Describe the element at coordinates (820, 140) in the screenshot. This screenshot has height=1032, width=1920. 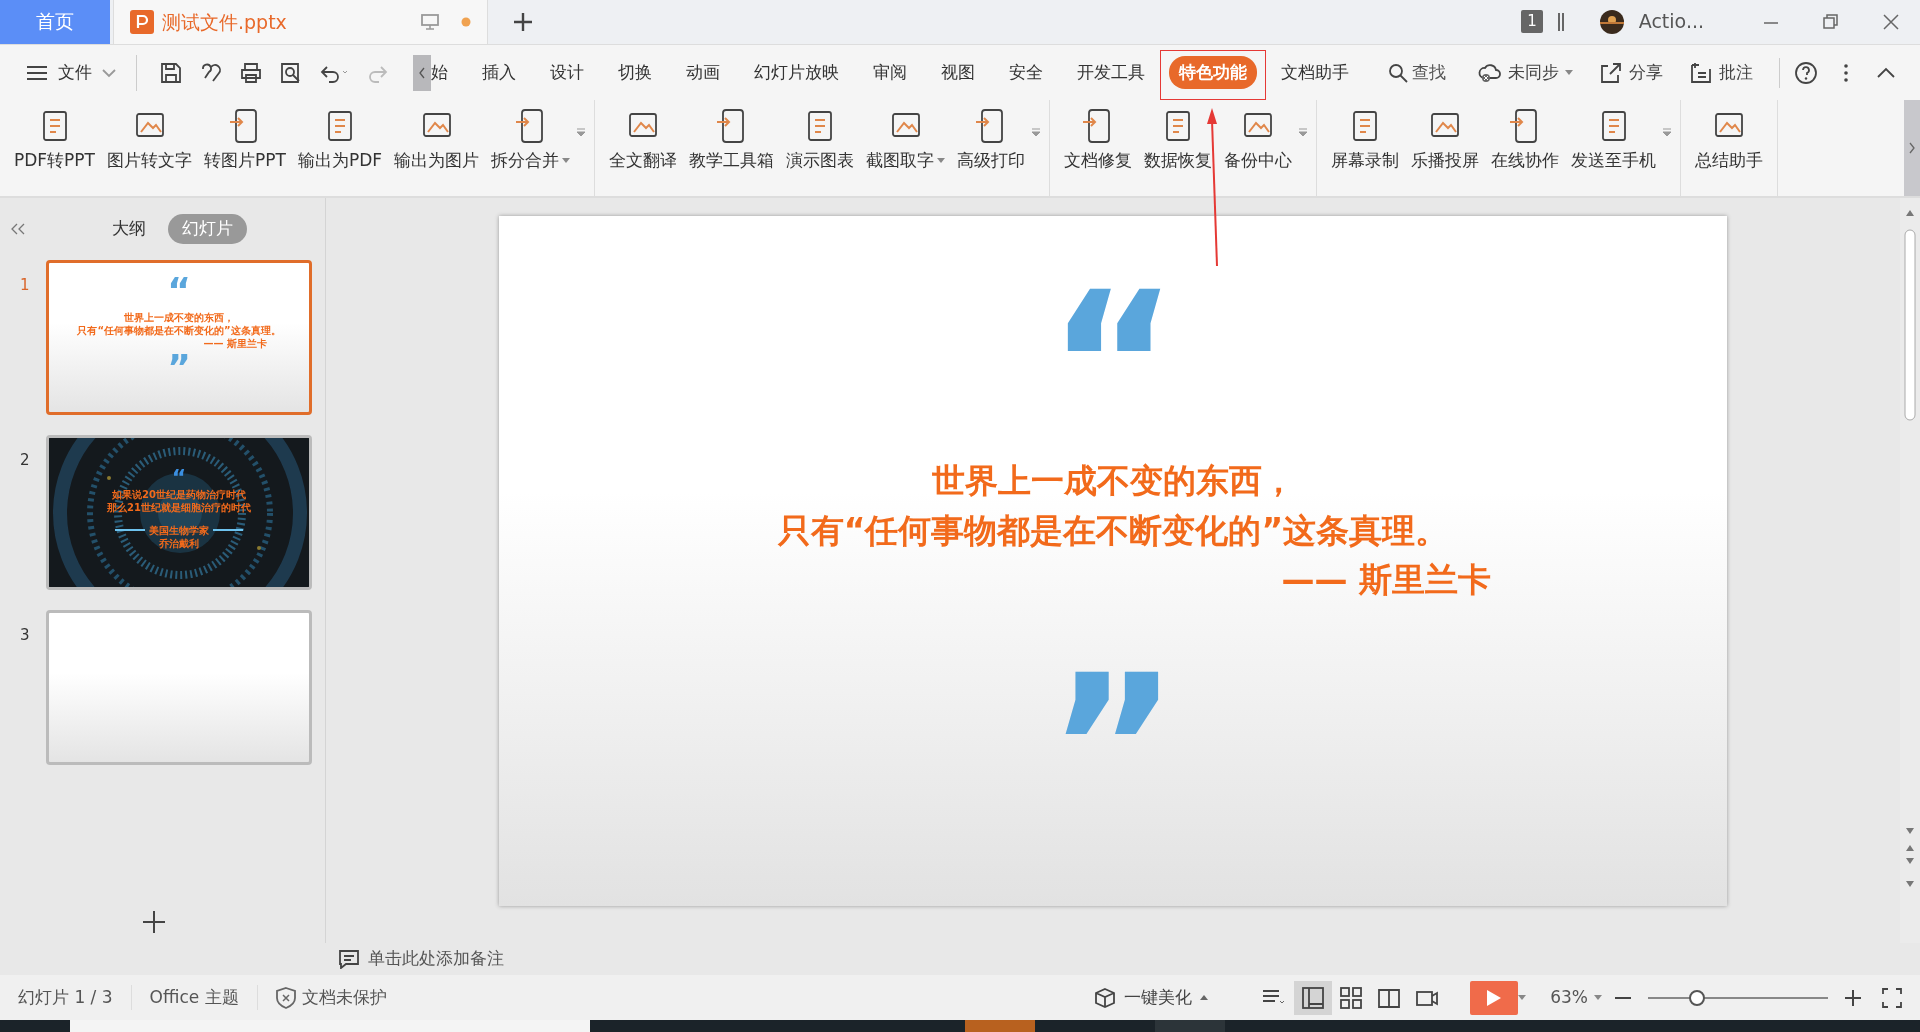
I see `tool-button: 演示图表` at that location.